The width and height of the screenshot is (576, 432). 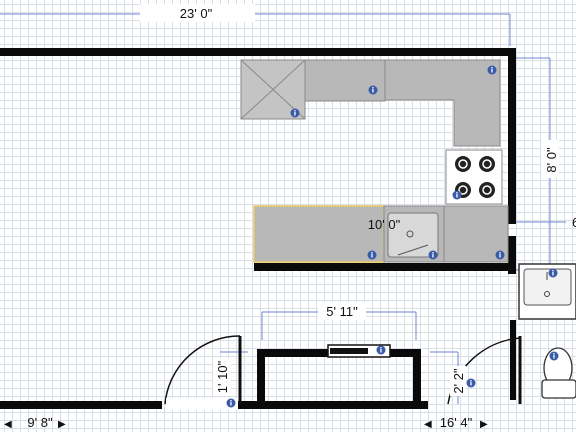 I want to click on lower-counter-selected, so click(x=319, y=234).